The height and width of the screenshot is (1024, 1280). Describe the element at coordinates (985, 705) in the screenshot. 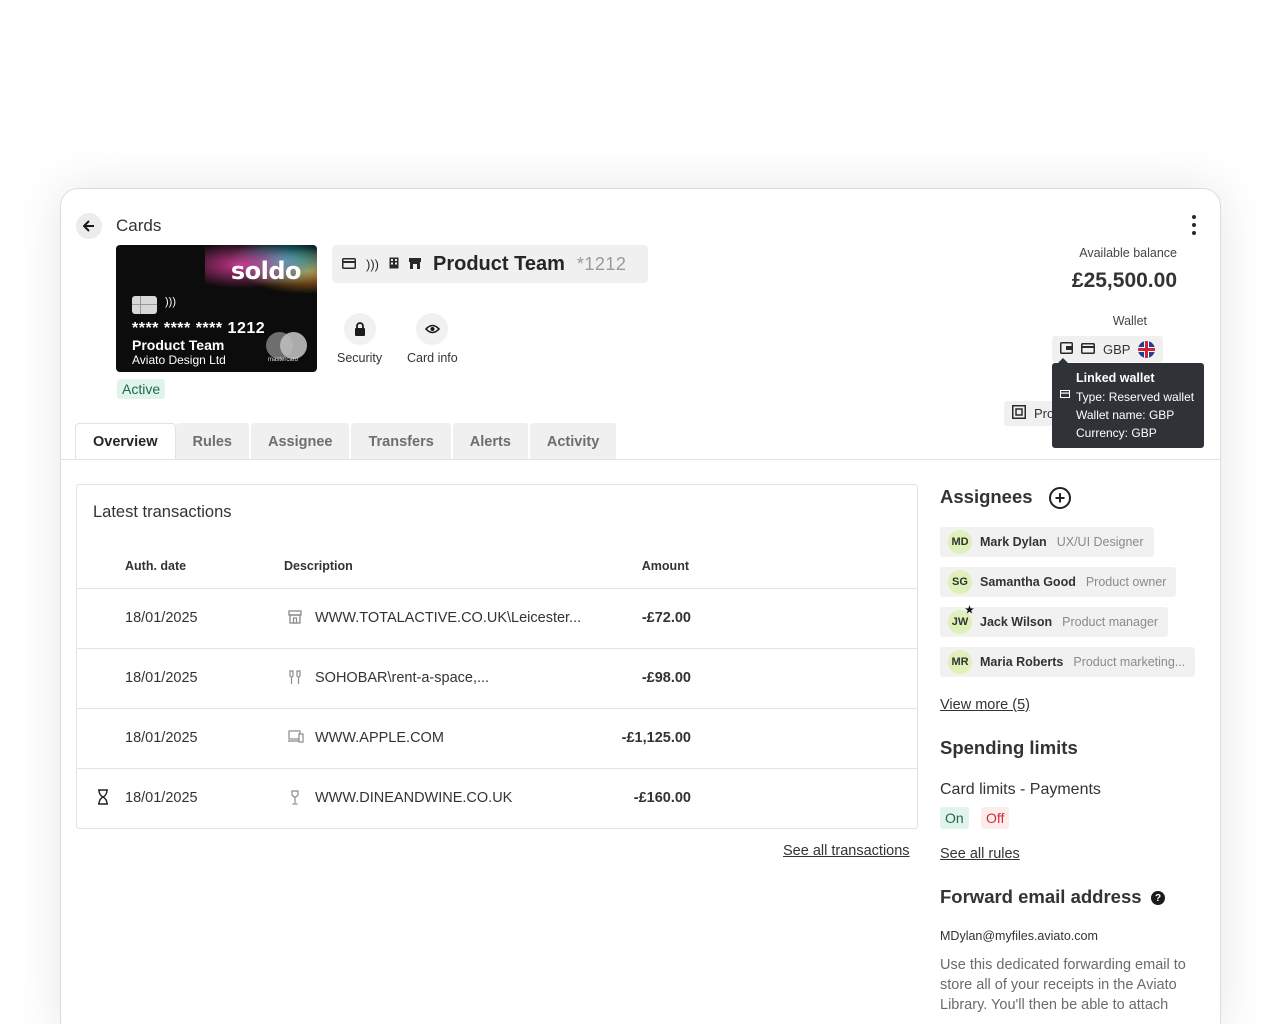

I see `view-more-assignees-link: View more (5)` at that location.